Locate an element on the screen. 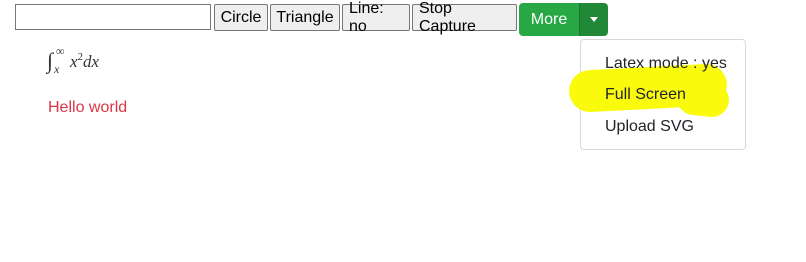 The image size is (806, 262). caret-down-icon is located at coordinates (594, 19).